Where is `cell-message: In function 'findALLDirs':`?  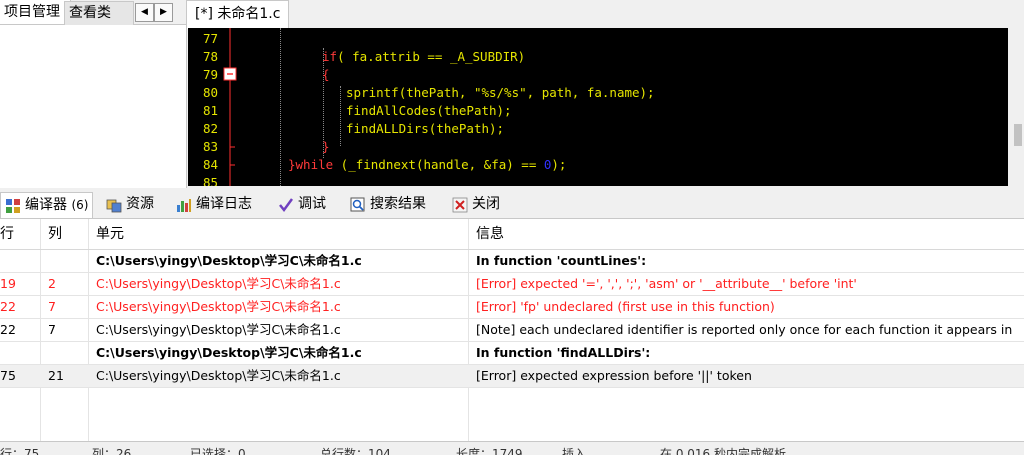 cell-message: In function 'findALLDirs': is located at coordinates (563, 352).